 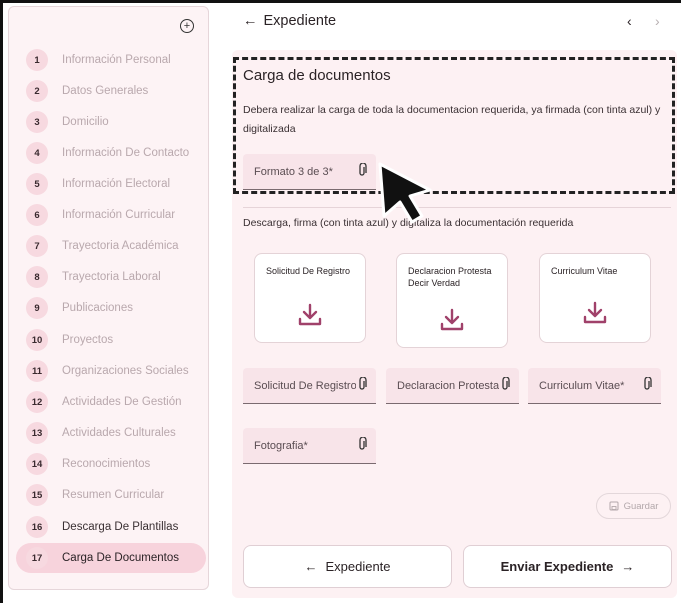 What do you see at coordinates (125, 371) in the screenshot?
I see `step-label: Organizaciones Sociales` at bounding box center [125, 371].